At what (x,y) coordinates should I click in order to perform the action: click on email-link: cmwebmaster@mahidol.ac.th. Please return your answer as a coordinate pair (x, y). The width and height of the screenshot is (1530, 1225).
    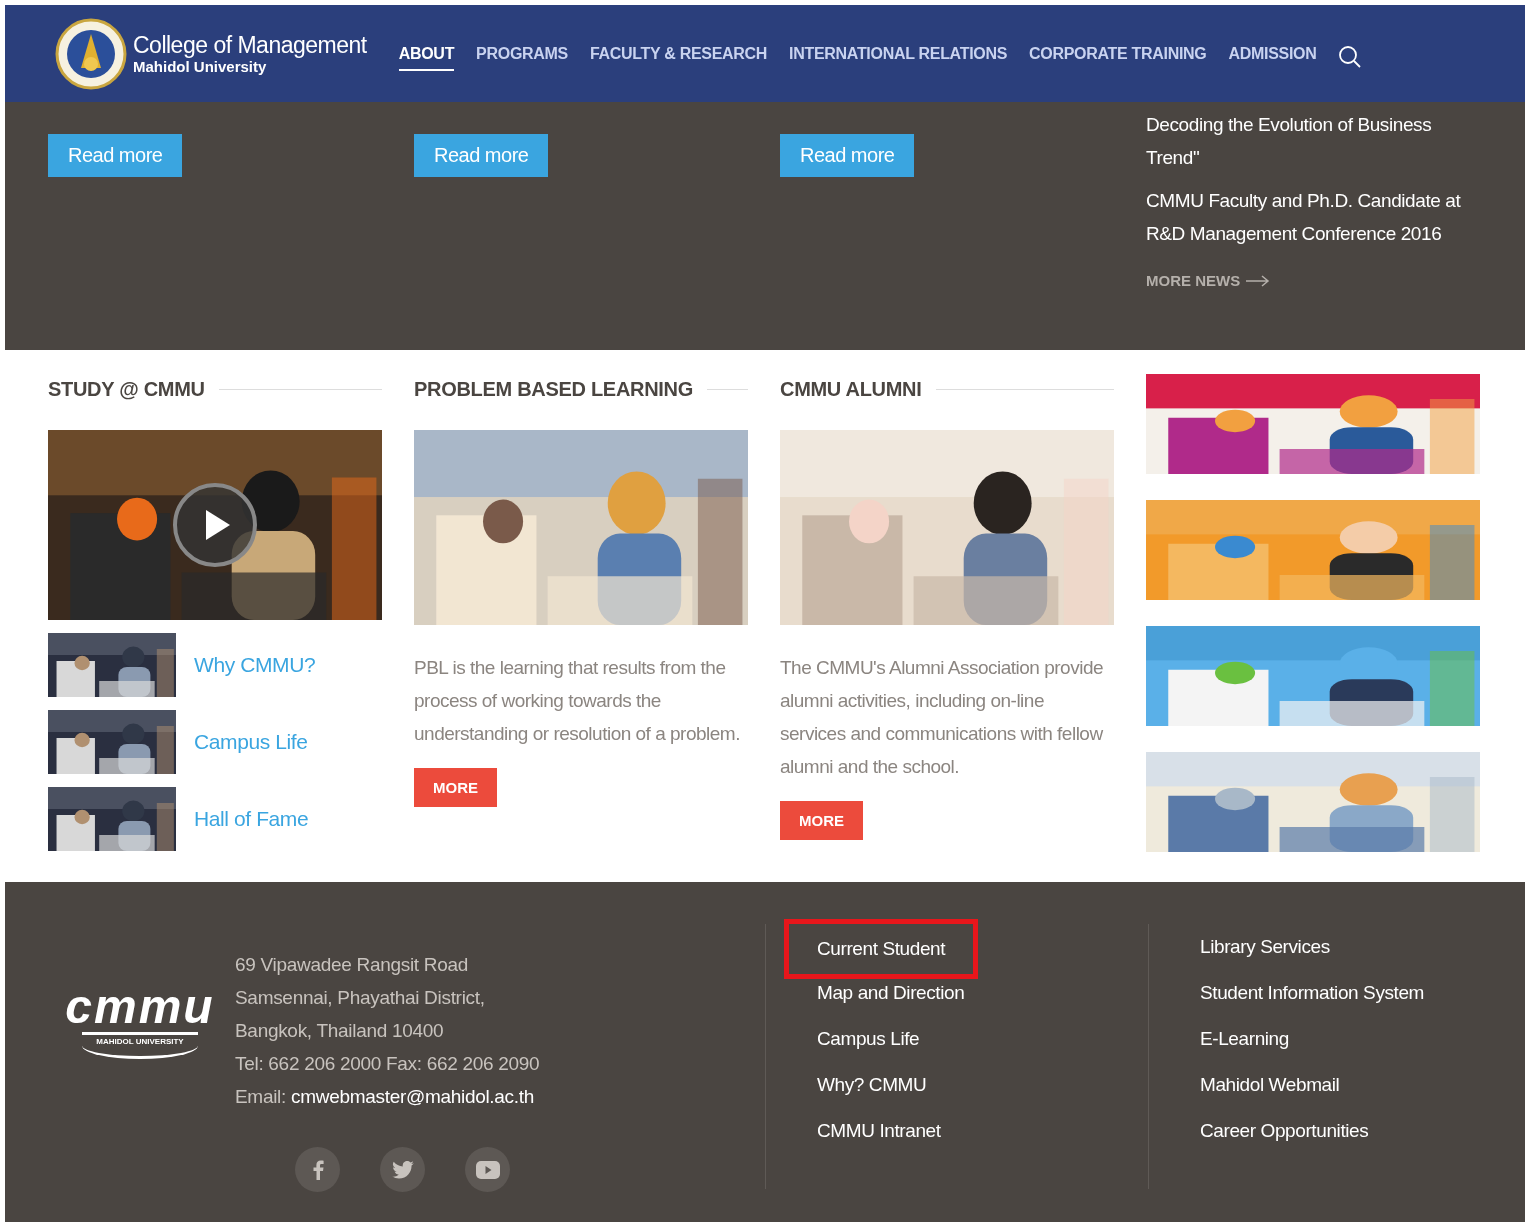
    Looking at the image, I should click on (413, 1096).